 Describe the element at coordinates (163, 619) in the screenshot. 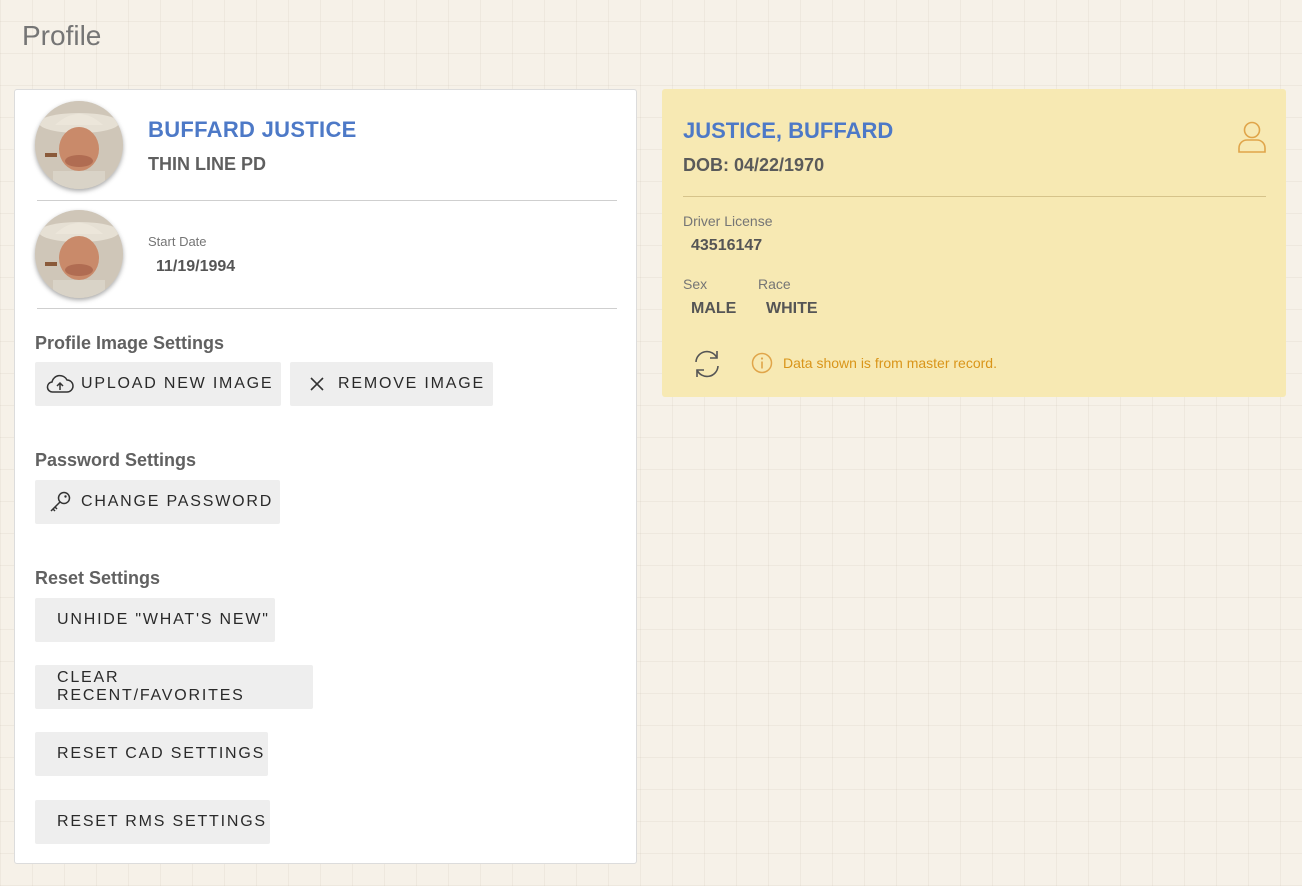

I see `unhide-whats-new-label: UNHIDE "WHAT'S NEW"` at that location.